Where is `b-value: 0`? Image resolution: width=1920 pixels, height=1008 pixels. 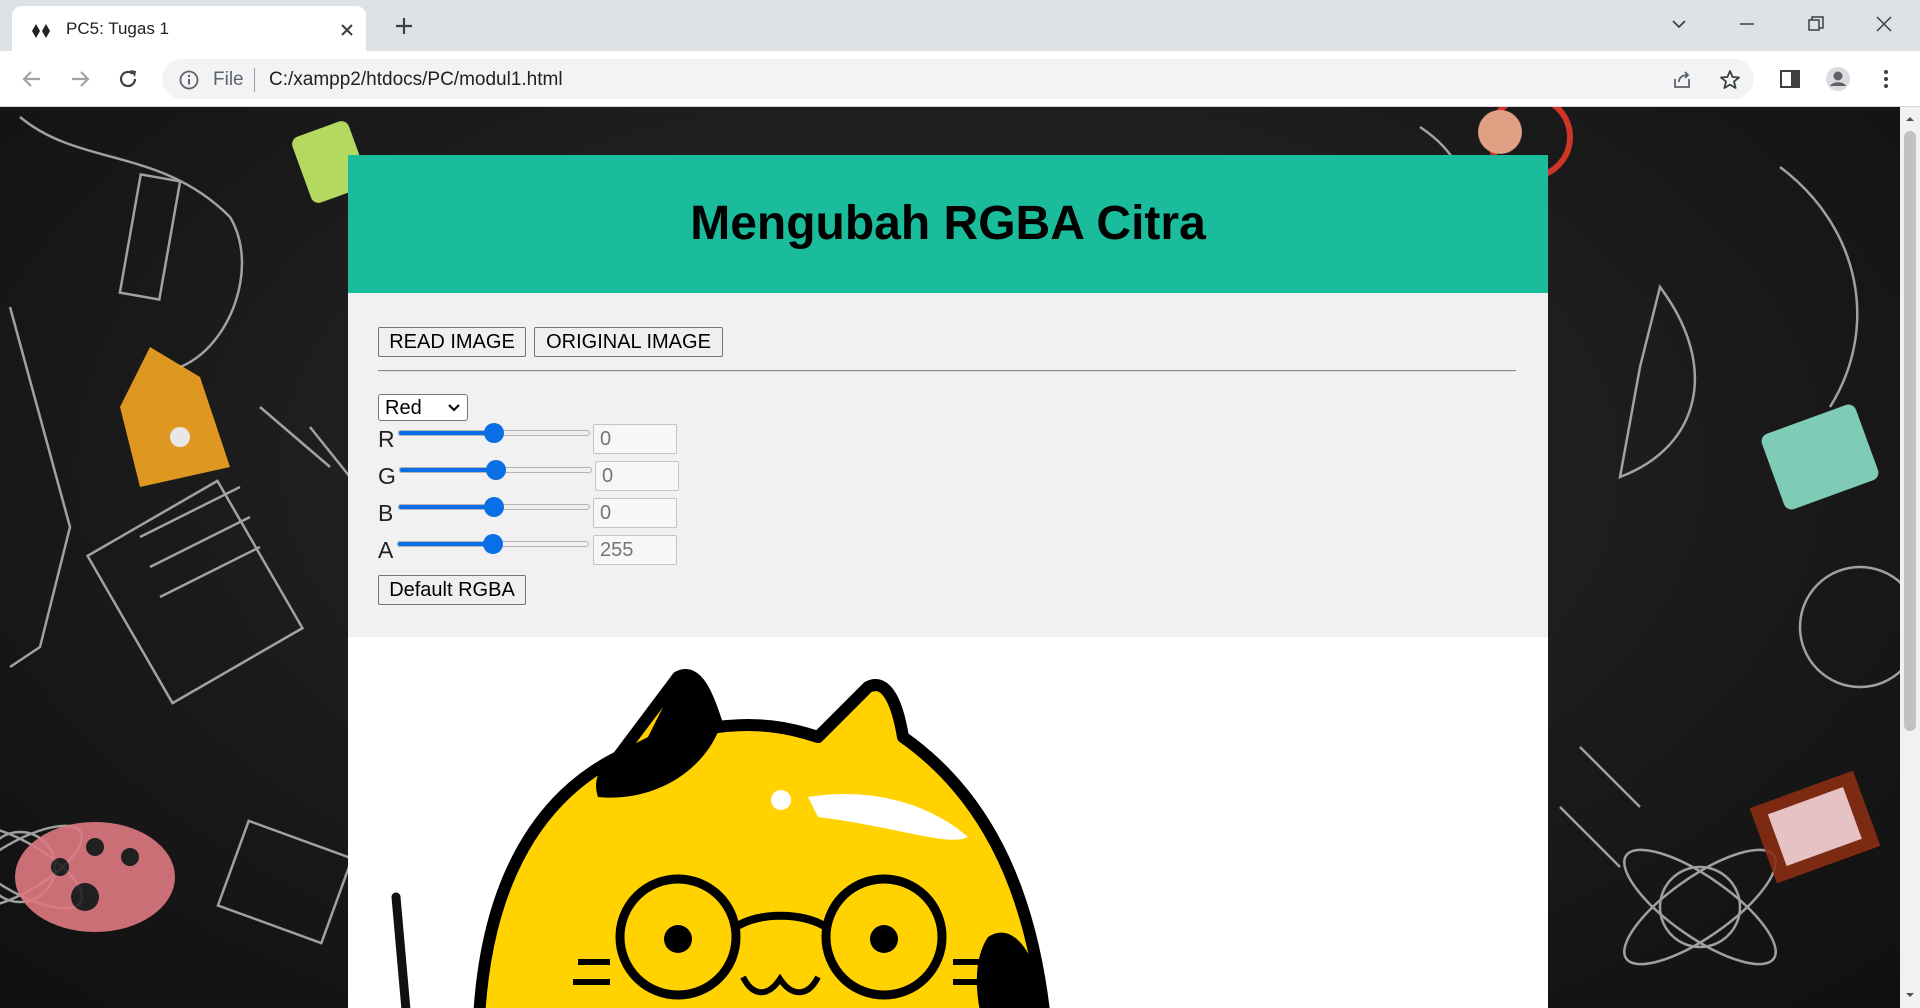
b-value: 0 is located at coordinates (606, 513).